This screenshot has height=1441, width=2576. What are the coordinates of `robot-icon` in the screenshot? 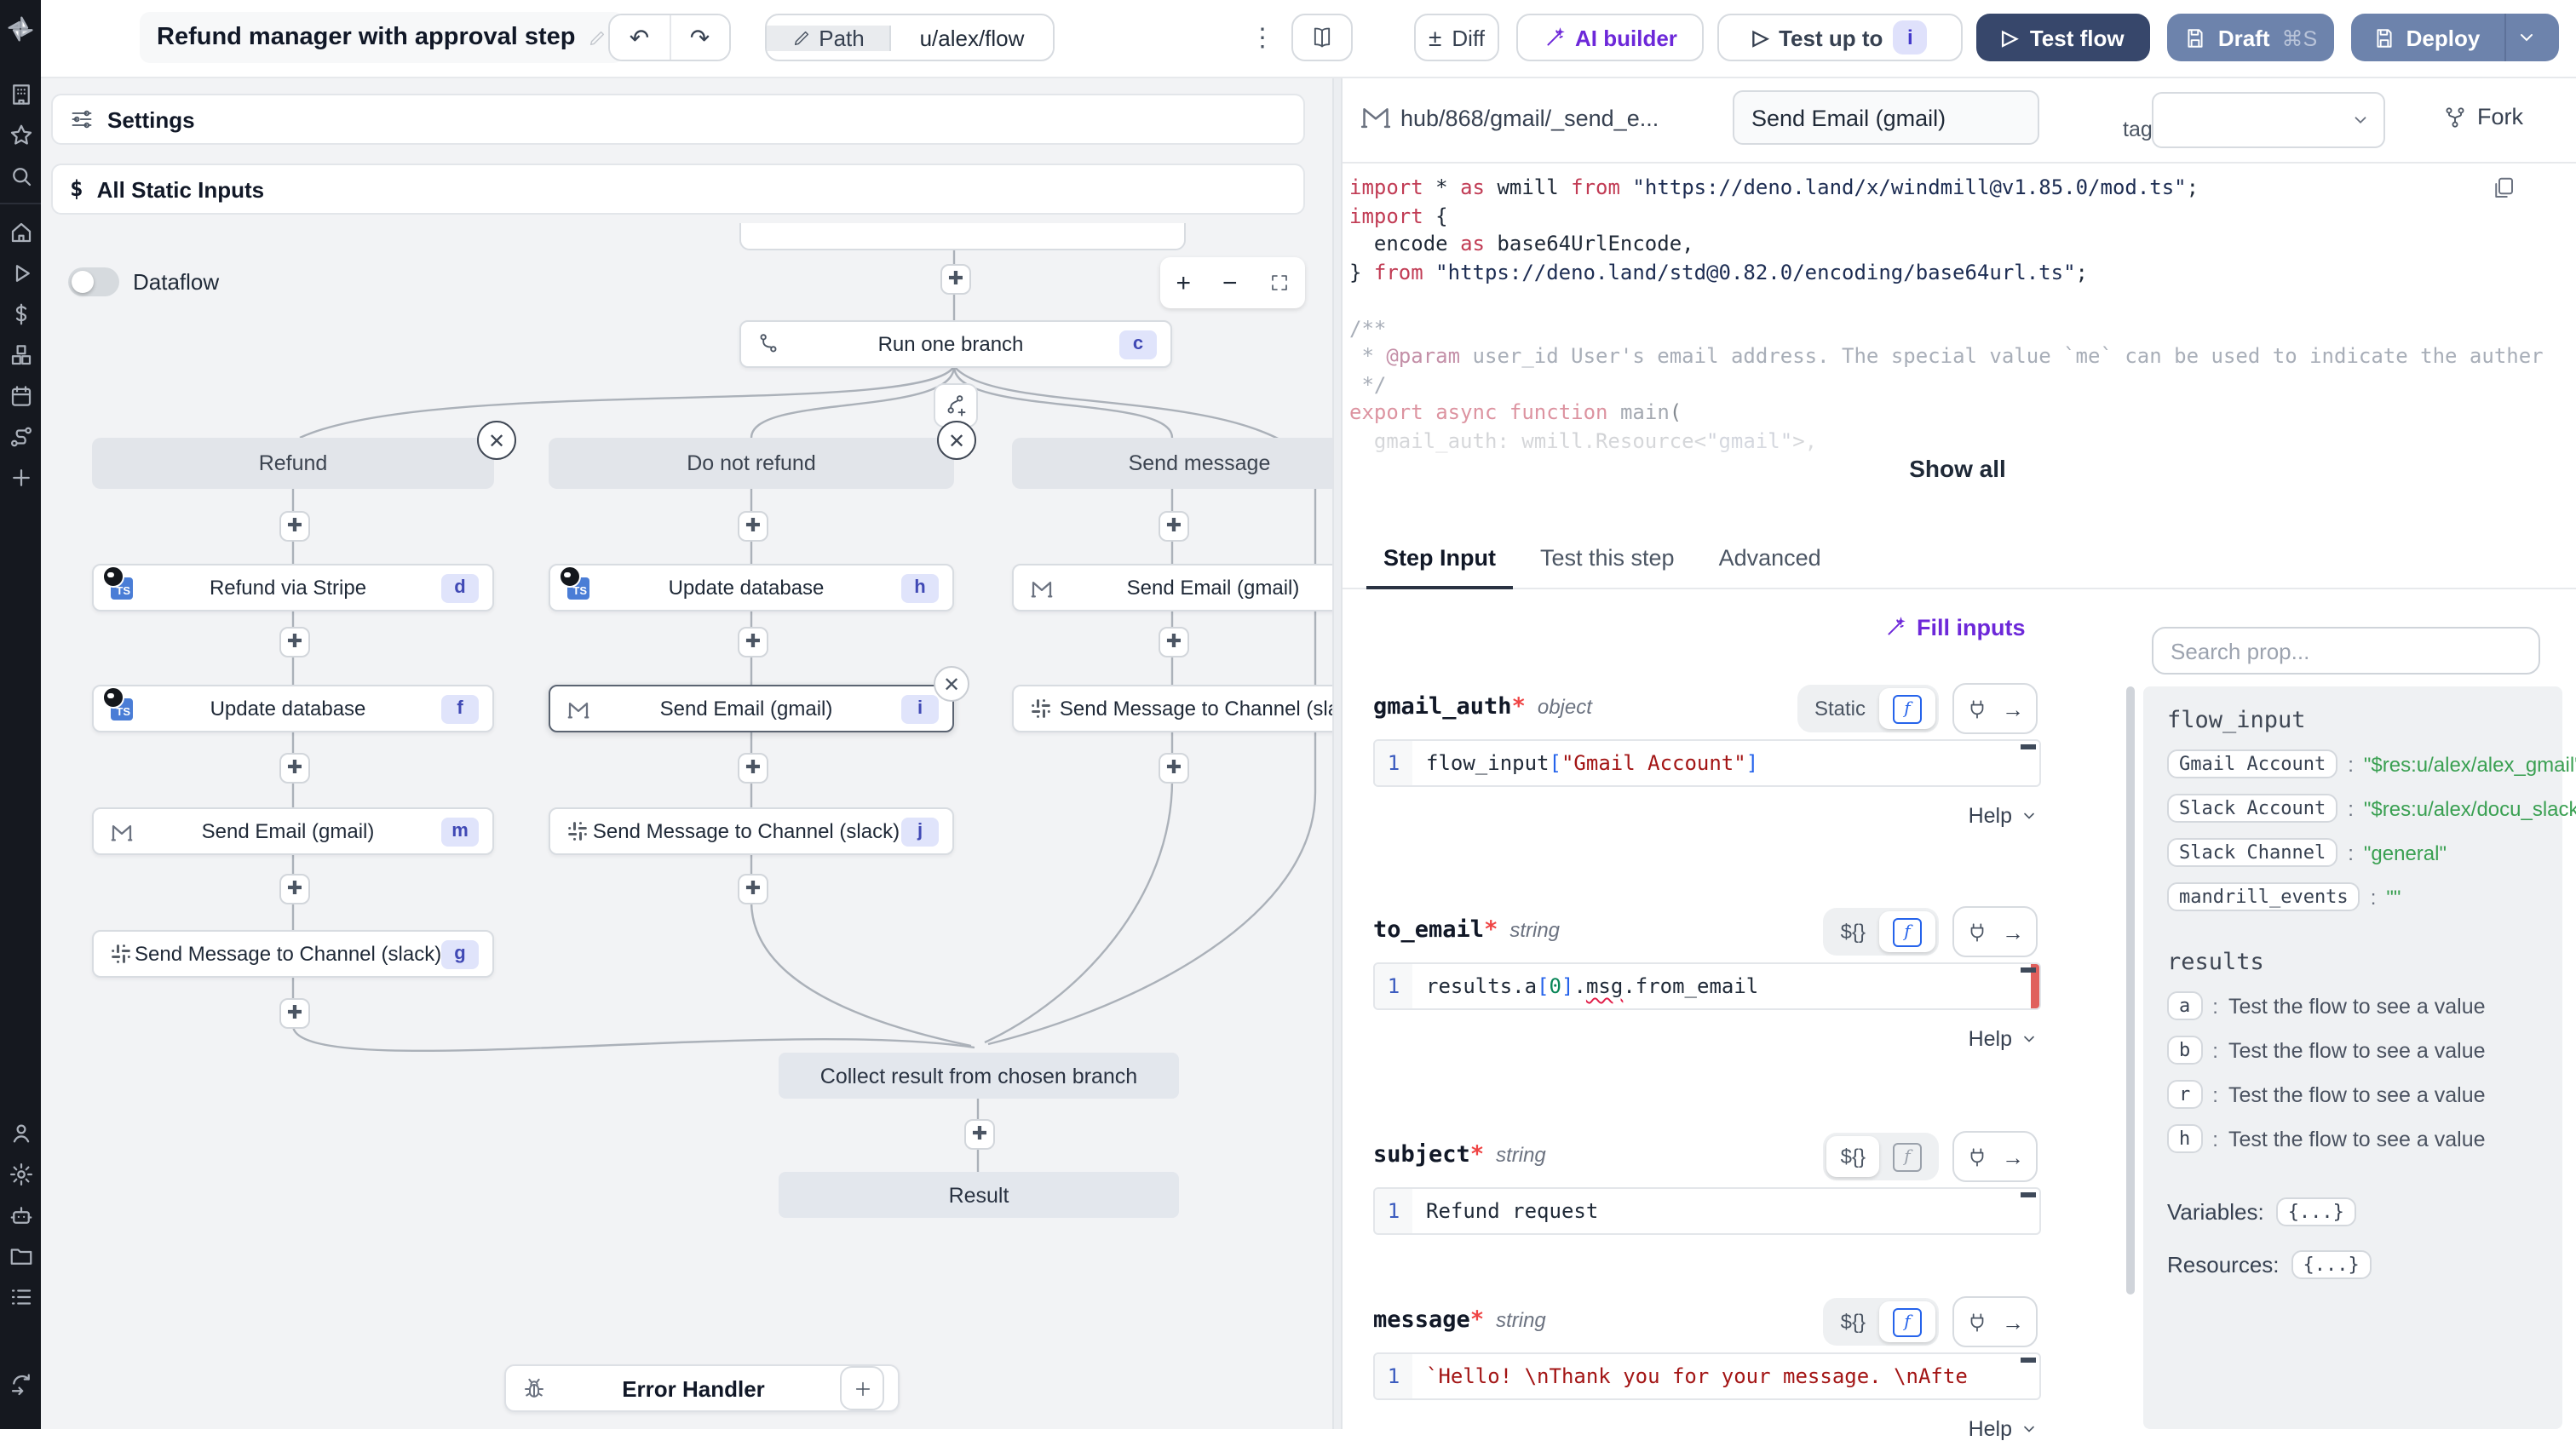 It's located at (21, 1214).